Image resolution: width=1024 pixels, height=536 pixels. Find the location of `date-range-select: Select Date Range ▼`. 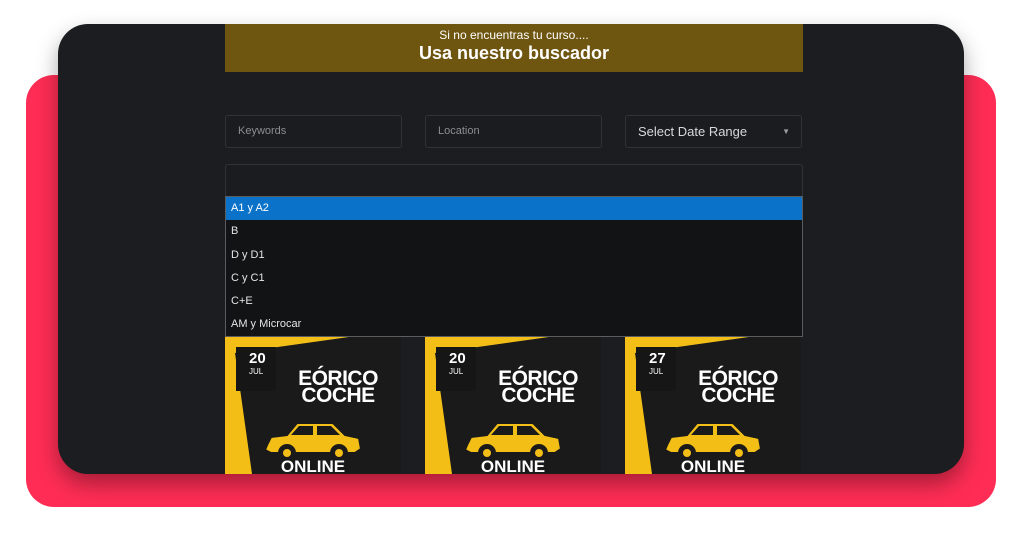

date-range-select: Select Date Range ▼ is located at coordinates (713, 131).